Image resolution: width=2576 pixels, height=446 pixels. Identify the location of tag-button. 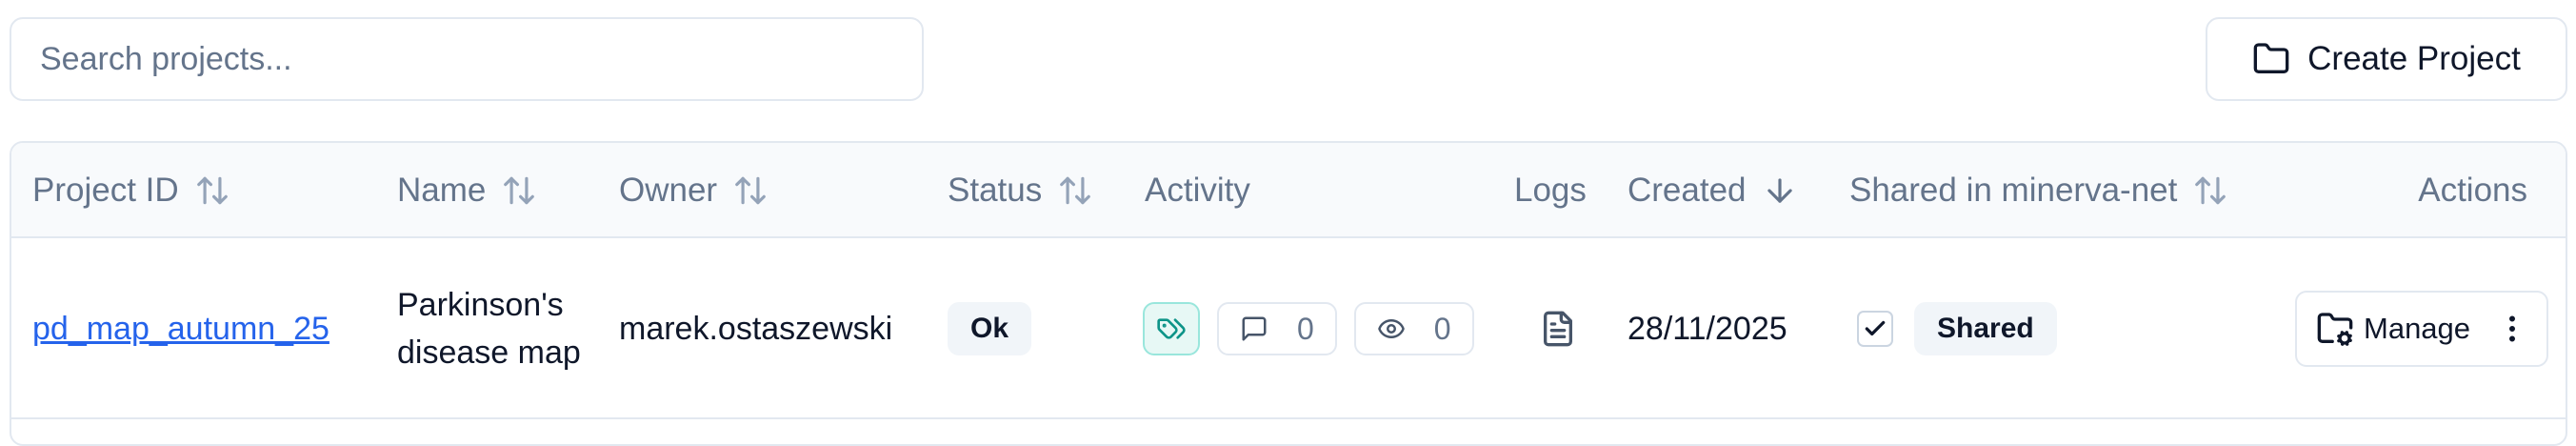
(1171, 328).